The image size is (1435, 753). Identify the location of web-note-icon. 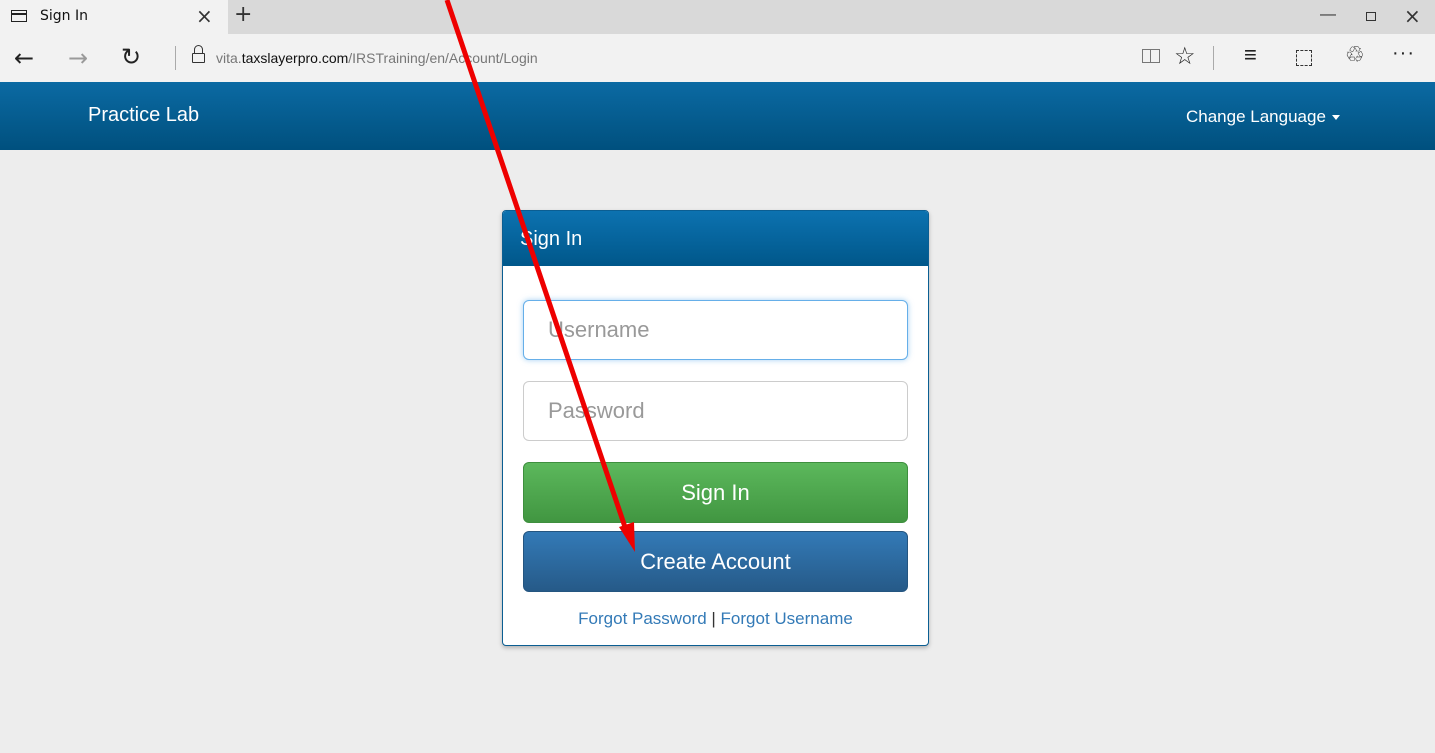
(1304, 58).